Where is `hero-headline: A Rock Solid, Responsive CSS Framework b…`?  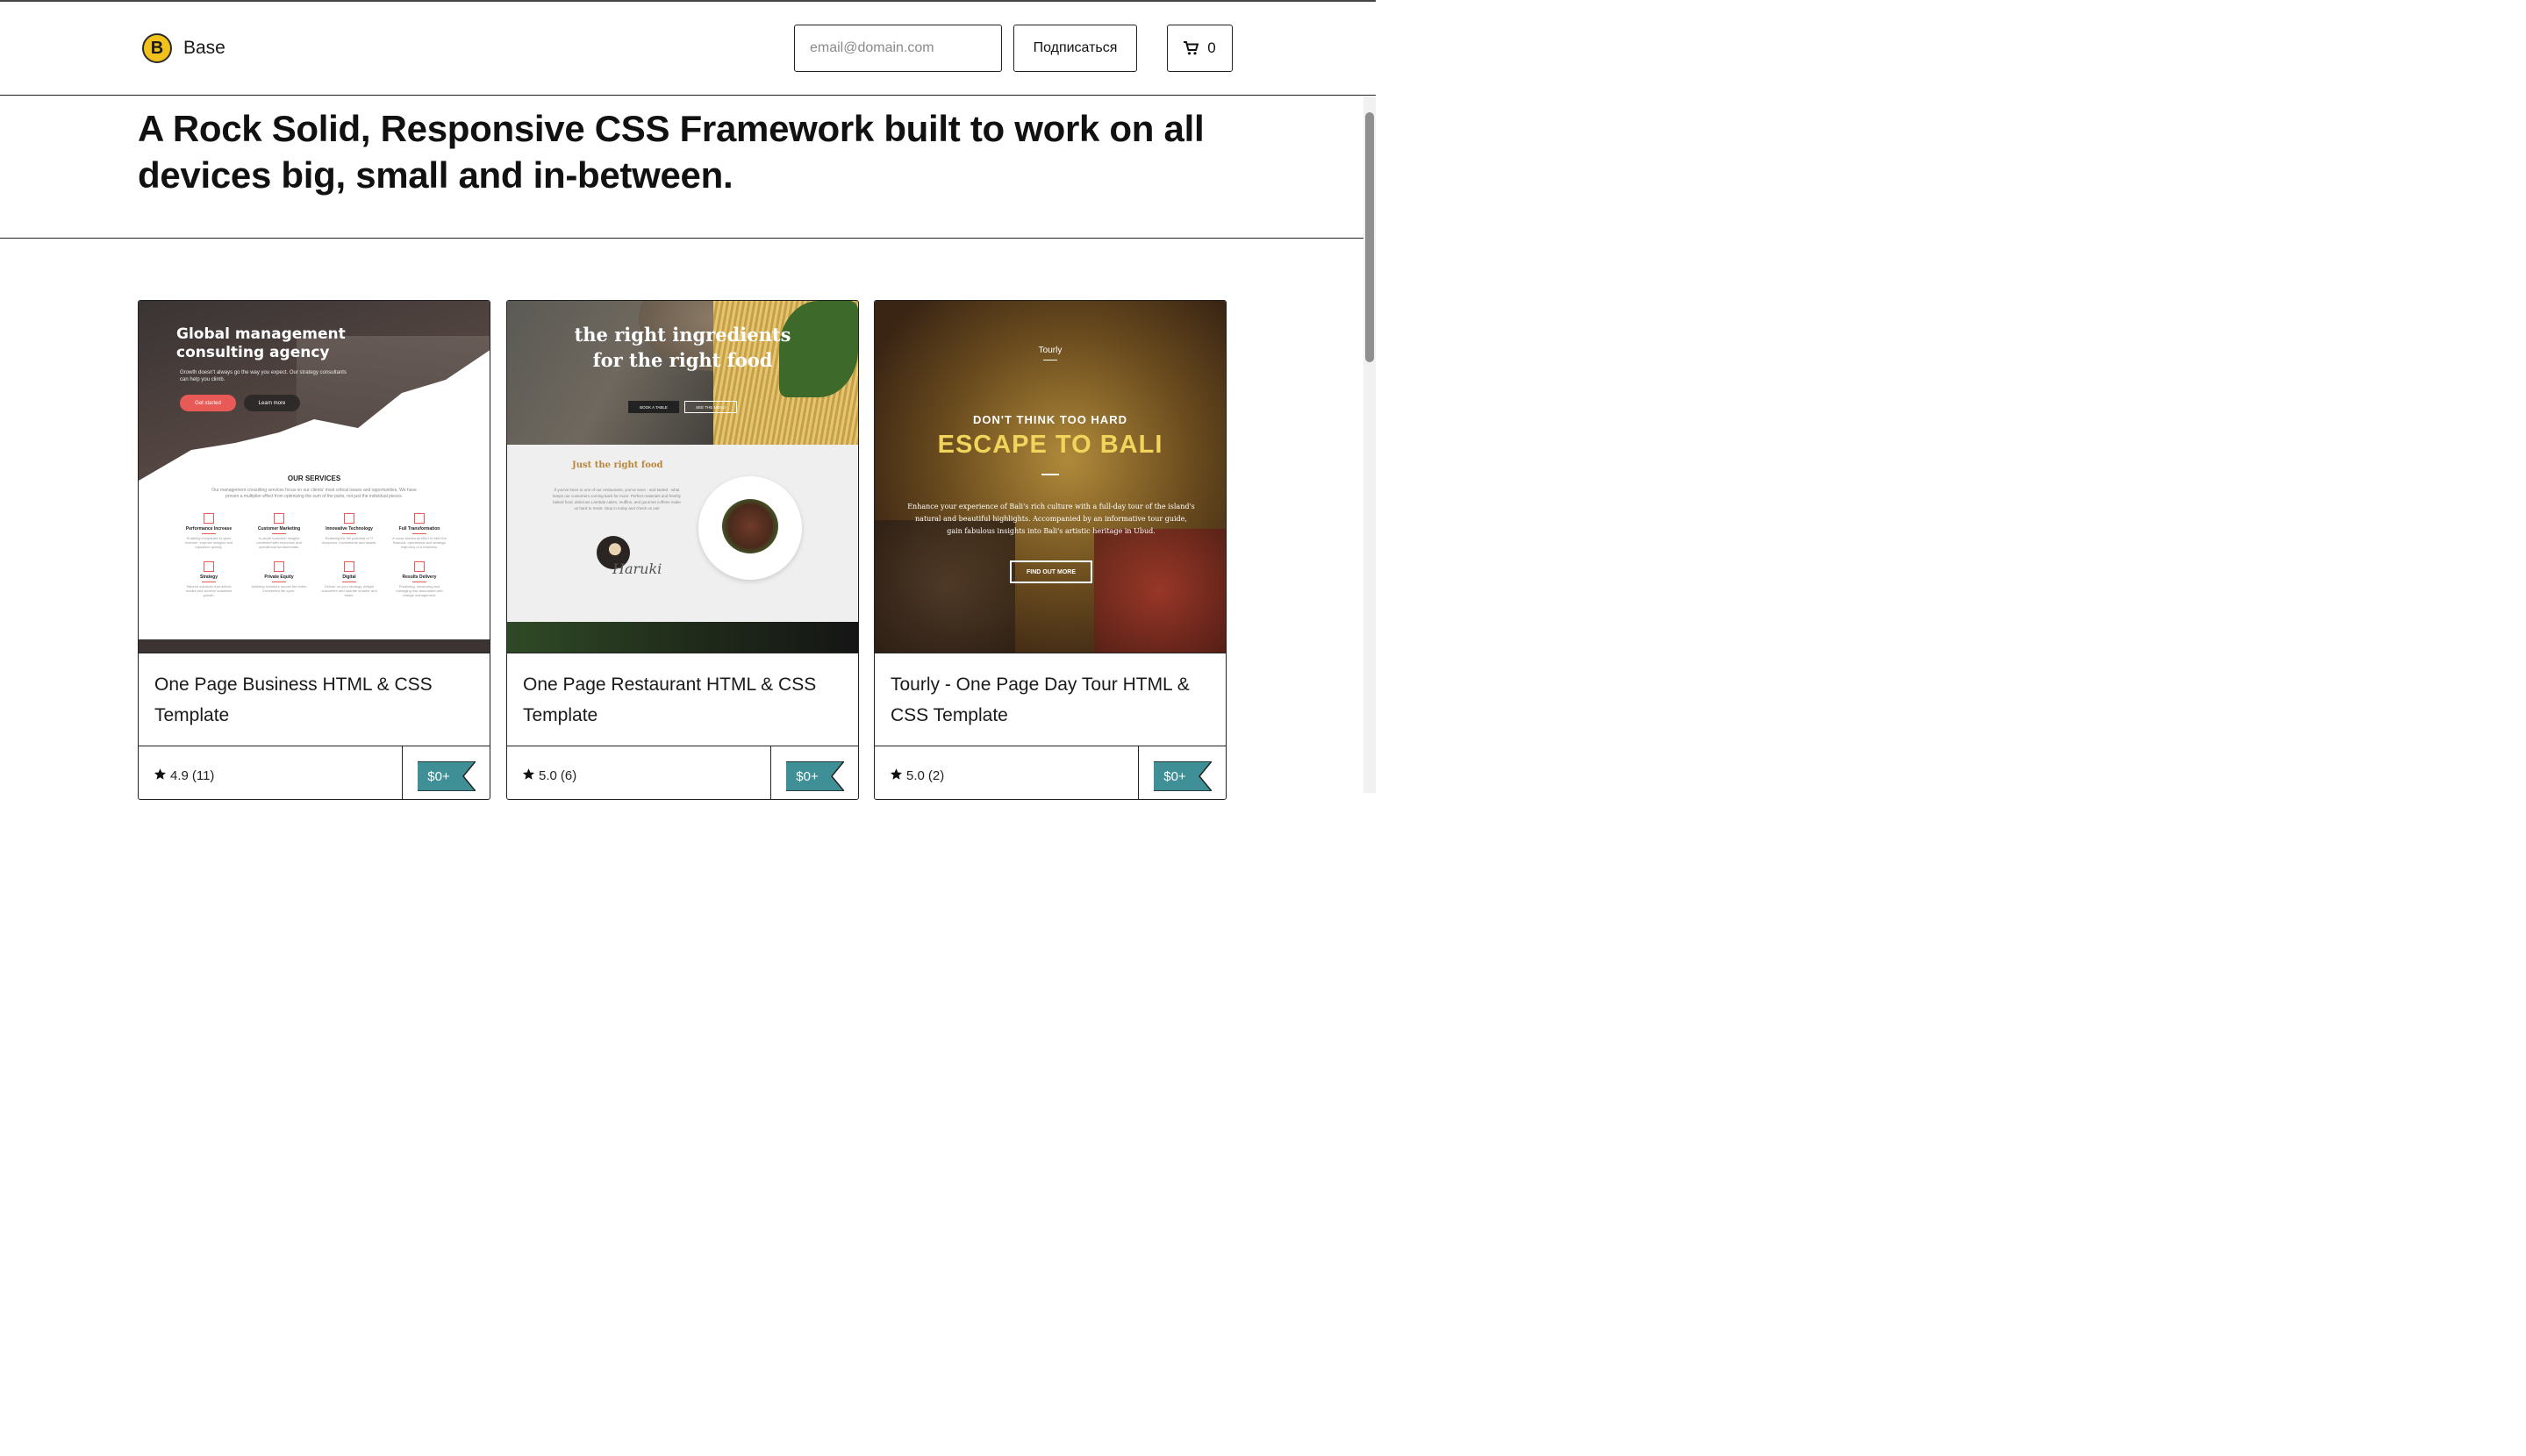
hero-headline: A Rock Solid, Responsive CSS Framework b… is located at coordinates (671, 152).